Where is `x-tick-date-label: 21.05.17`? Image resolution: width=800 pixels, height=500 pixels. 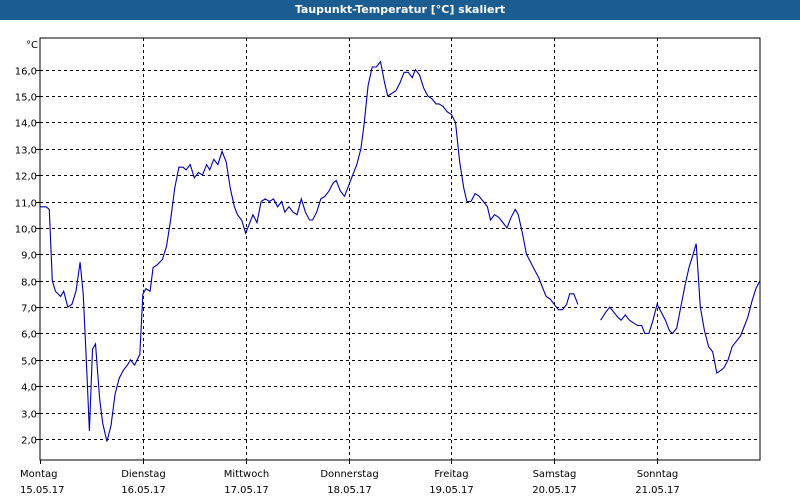
x-tick-date-label: 21.05.17 is located at coordinates (657, 490).